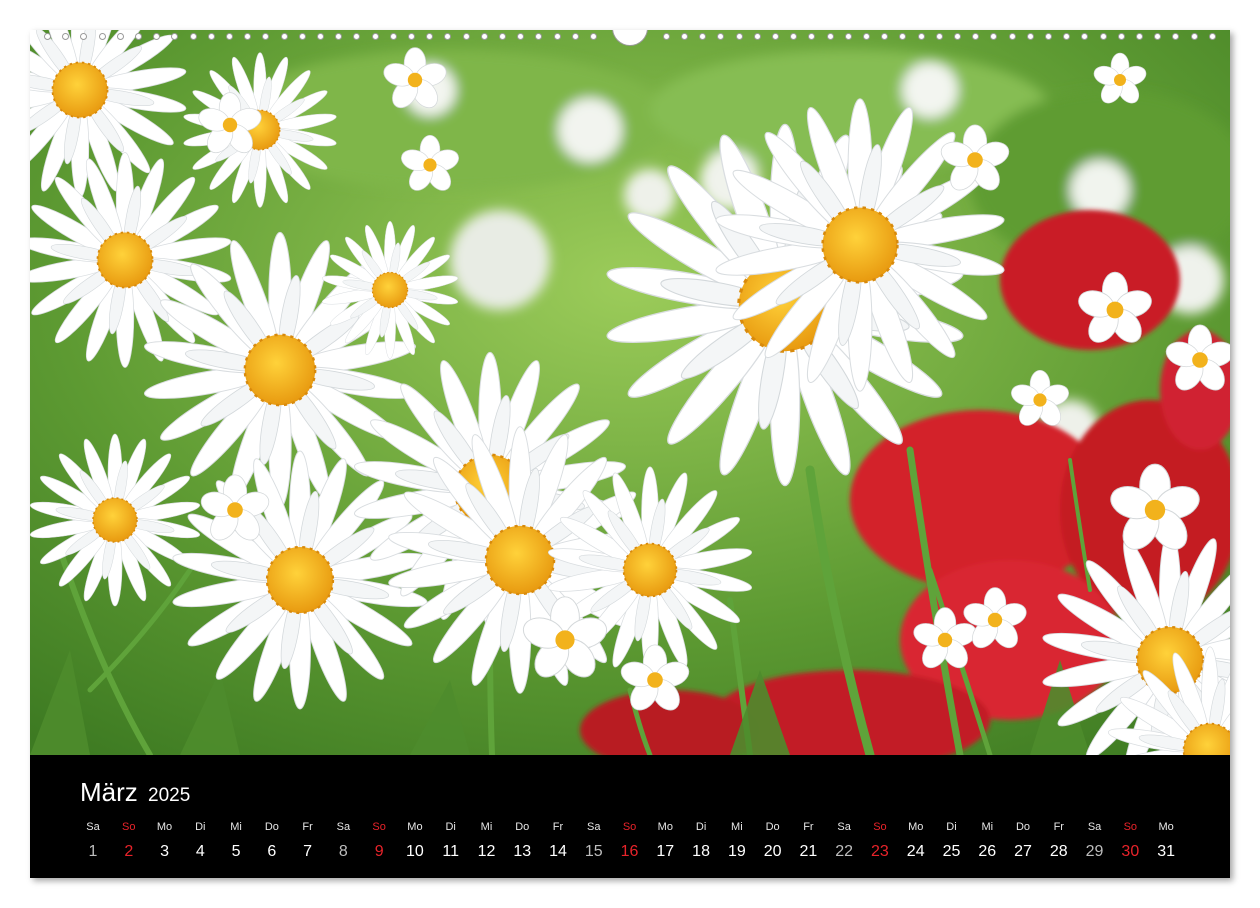 The width and height of the screenshot is (1260, 908). What do you see at coordinates (593, 851) in the screenshot?
I see `day-number: 15` at bounding box center [593, 851].